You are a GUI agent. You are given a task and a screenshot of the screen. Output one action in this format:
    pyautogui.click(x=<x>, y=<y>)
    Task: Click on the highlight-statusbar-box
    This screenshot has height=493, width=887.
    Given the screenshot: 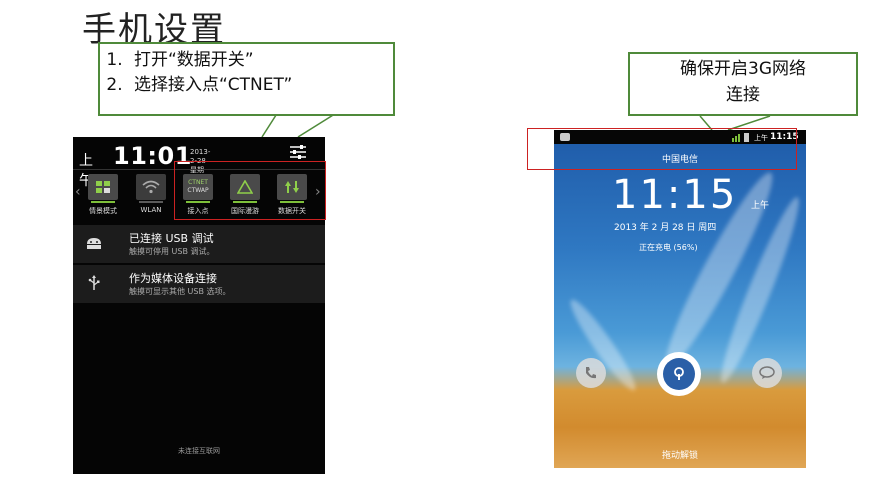 What is the action you would take?
    pyautogui.click(x=662, y=149)
    